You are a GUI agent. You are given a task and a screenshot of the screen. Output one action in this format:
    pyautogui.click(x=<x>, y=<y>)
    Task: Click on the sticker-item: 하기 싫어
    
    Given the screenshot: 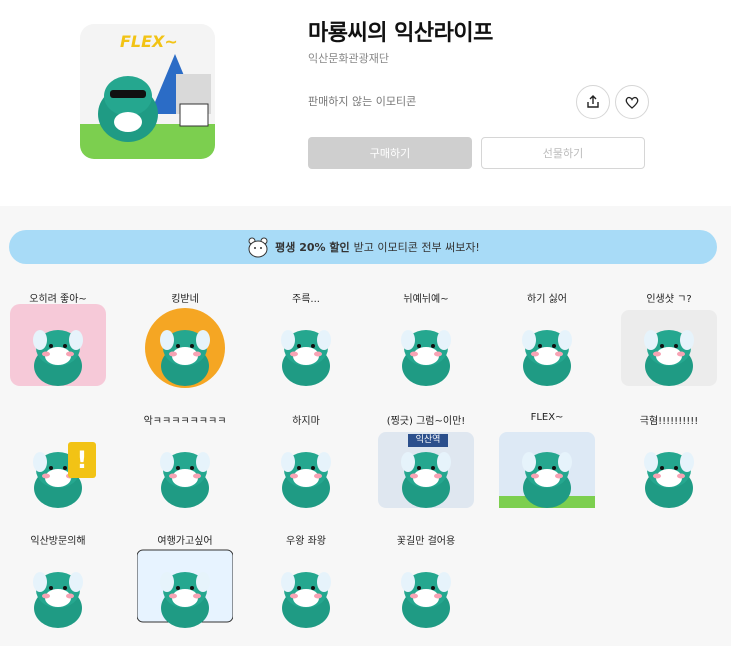 What is the action you would take?
    pyautogui.click(x=547, y=340)
    